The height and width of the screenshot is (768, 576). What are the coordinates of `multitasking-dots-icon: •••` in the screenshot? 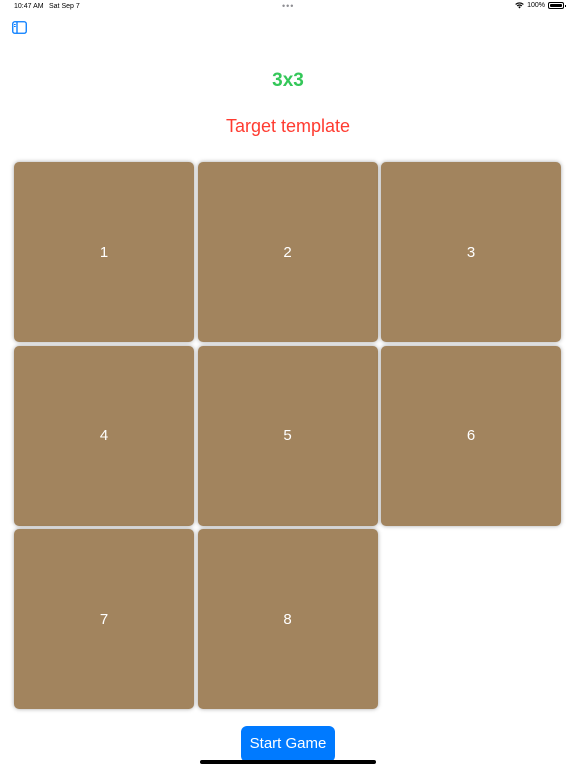 It's located at (288, 6).